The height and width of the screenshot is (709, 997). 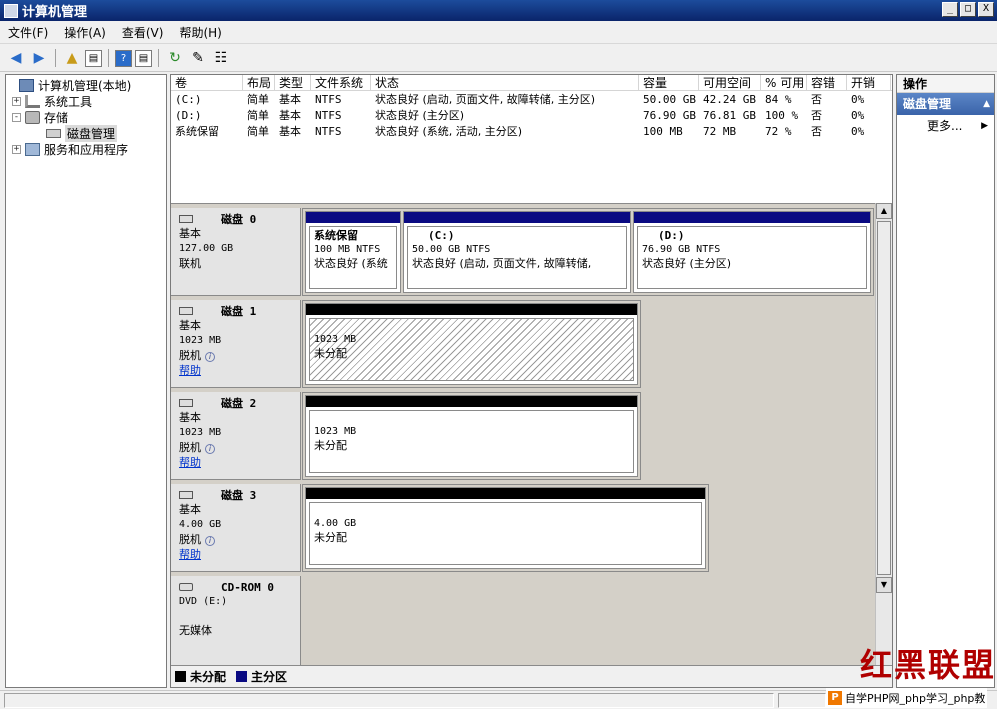 I want to click on tree-item-disk-management: 磁盘管理, so click(x=86, y=133).